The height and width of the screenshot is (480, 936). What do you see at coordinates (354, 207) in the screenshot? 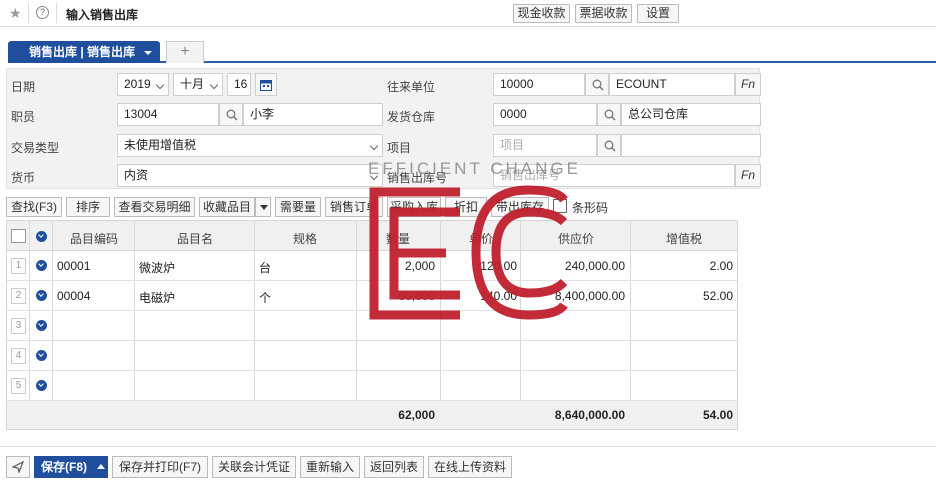
I see `sales-order-button: 销售订单` at bounding box center [354, 207].